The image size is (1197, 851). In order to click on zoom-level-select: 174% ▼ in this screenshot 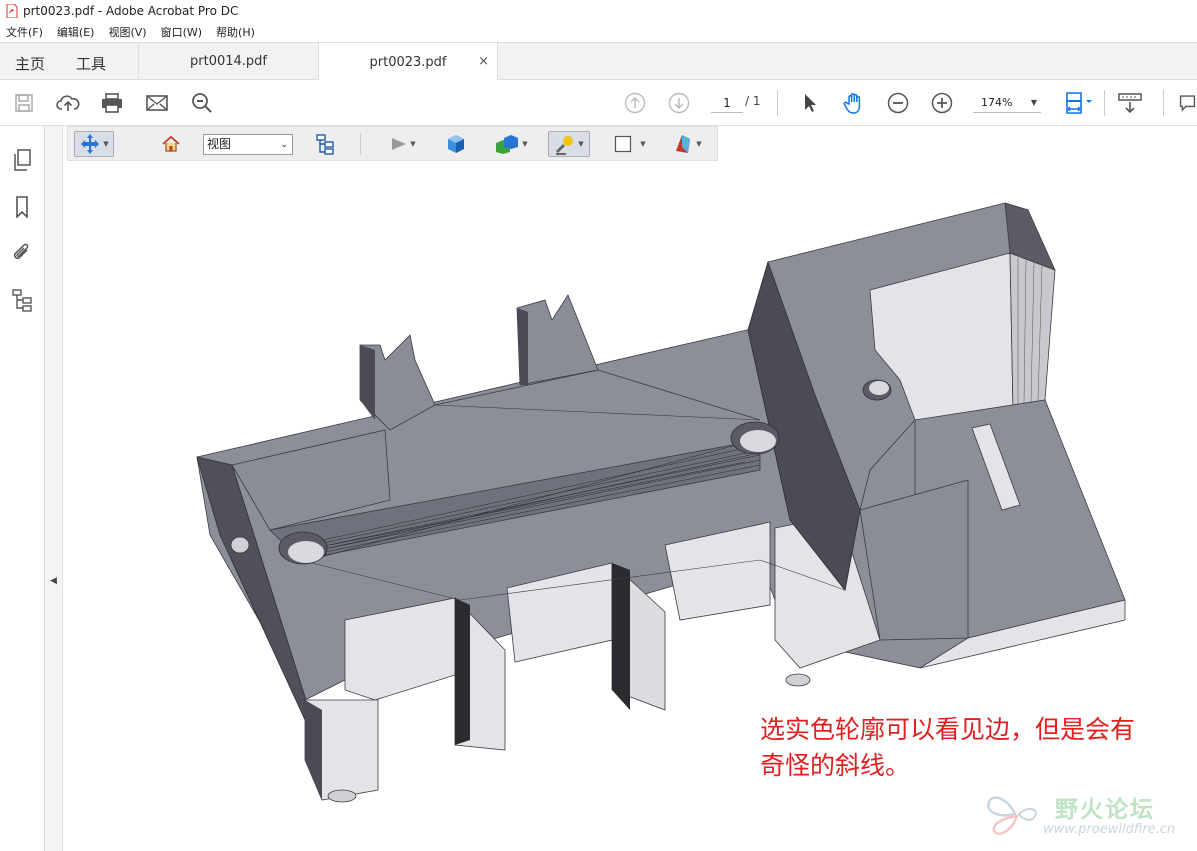, I will do `click(1007, 103)`.